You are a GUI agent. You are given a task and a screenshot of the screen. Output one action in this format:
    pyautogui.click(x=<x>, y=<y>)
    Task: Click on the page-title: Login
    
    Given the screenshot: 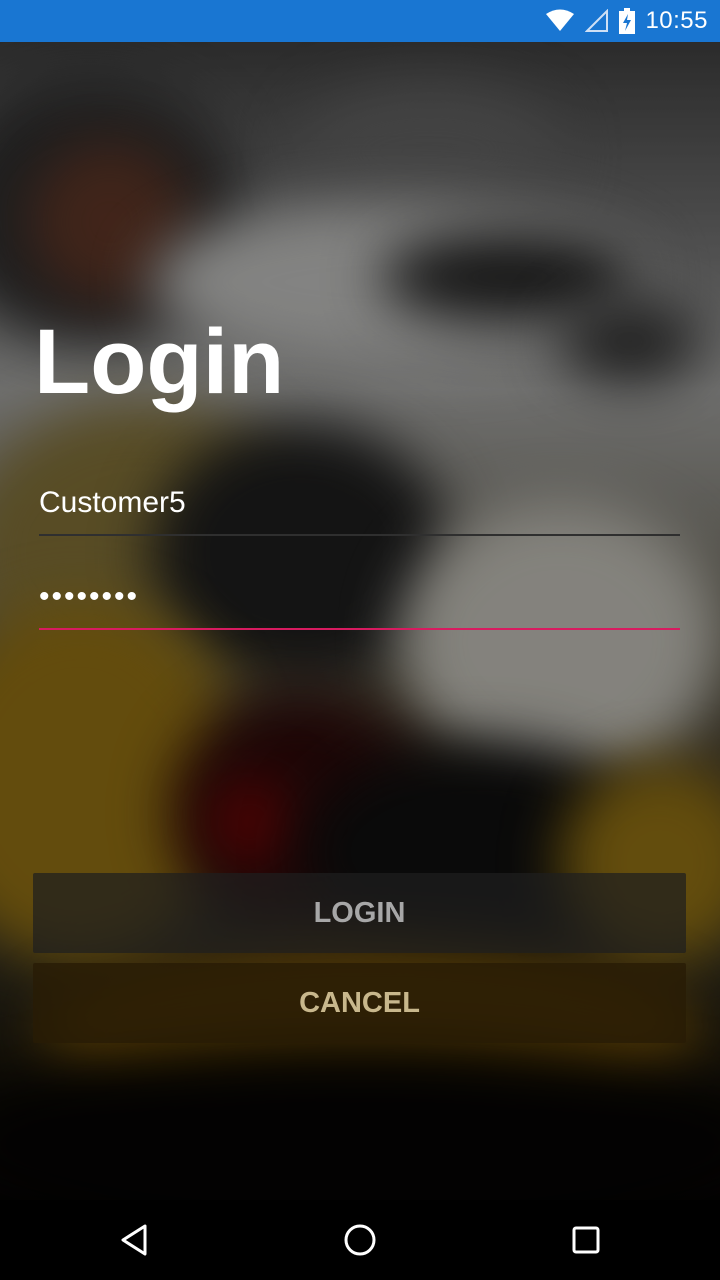 What is the action you would take?
    pyautogui.click(x=159, y=362)
    